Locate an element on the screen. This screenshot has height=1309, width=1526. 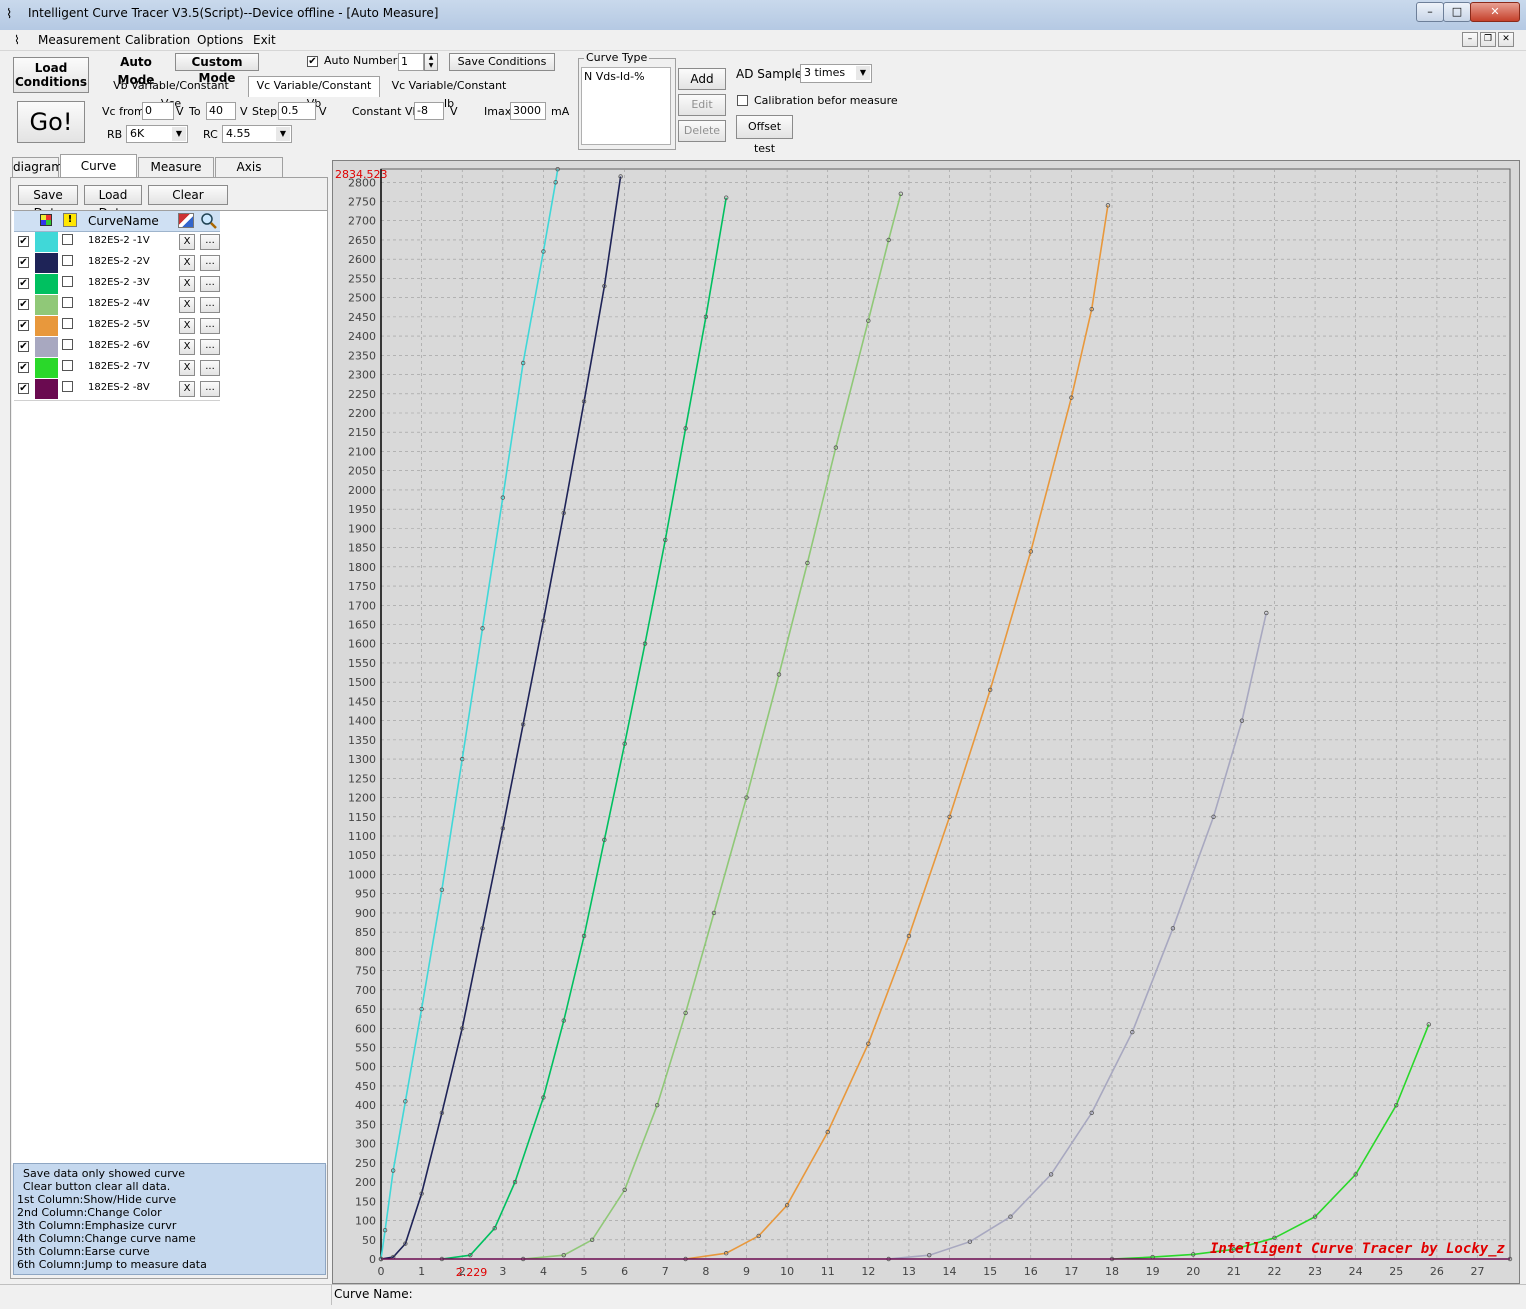
add-button: Add is located at coordinates (702, 79).